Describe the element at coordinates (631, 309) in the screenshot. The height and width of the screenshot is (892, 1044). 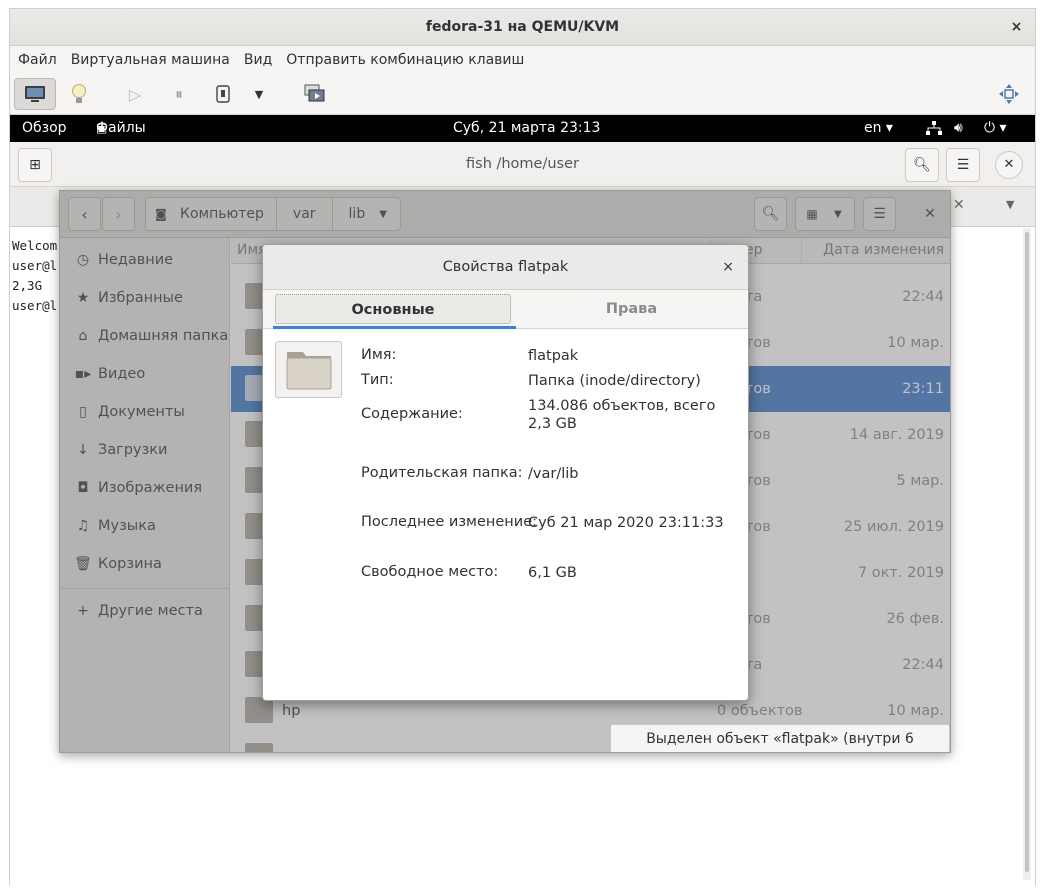
I see `tab-permissions: Права` at that location.